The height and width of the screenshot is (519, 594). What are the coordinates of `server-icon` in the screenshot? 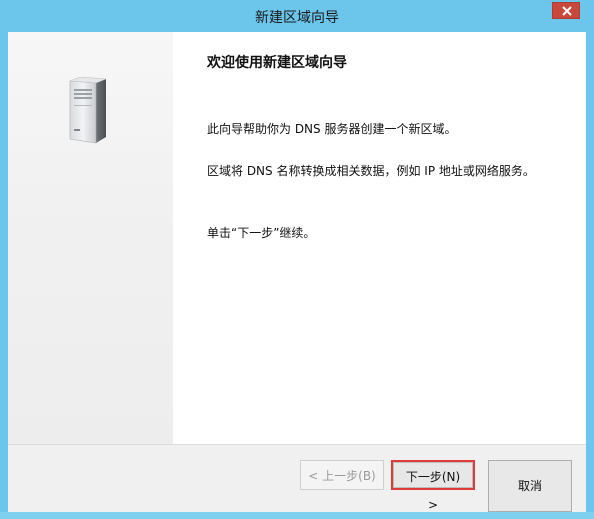 It's located at (88, 110).